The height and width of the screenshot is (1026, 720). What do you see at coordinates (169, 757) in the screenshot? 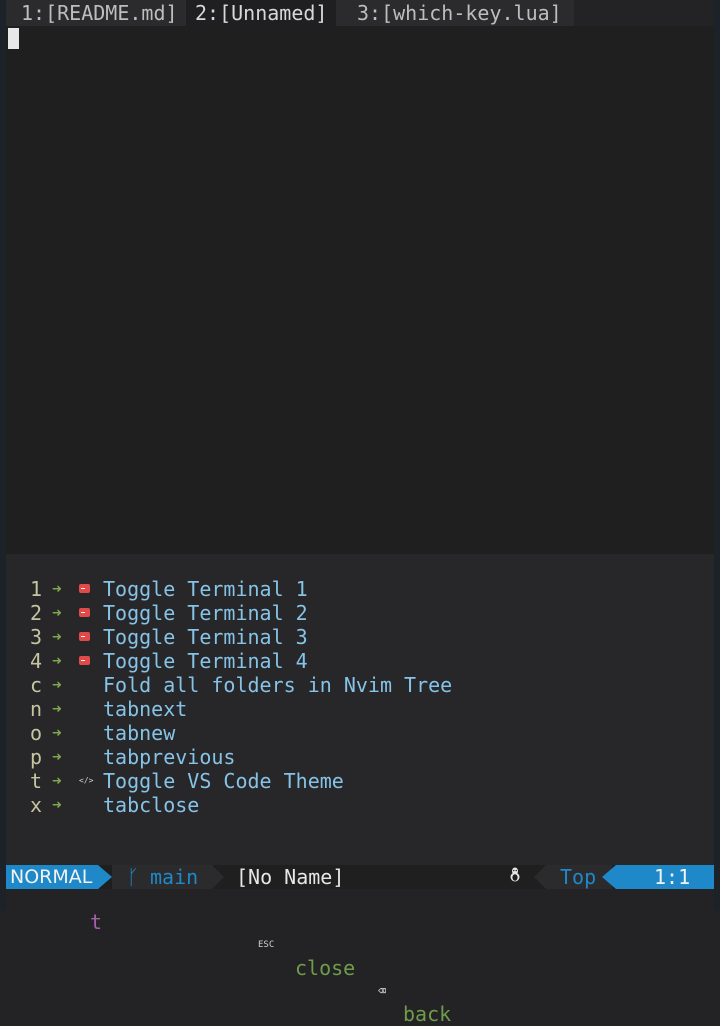
I see `which-key-description: tabprevious` at bounding box center [169, 757].